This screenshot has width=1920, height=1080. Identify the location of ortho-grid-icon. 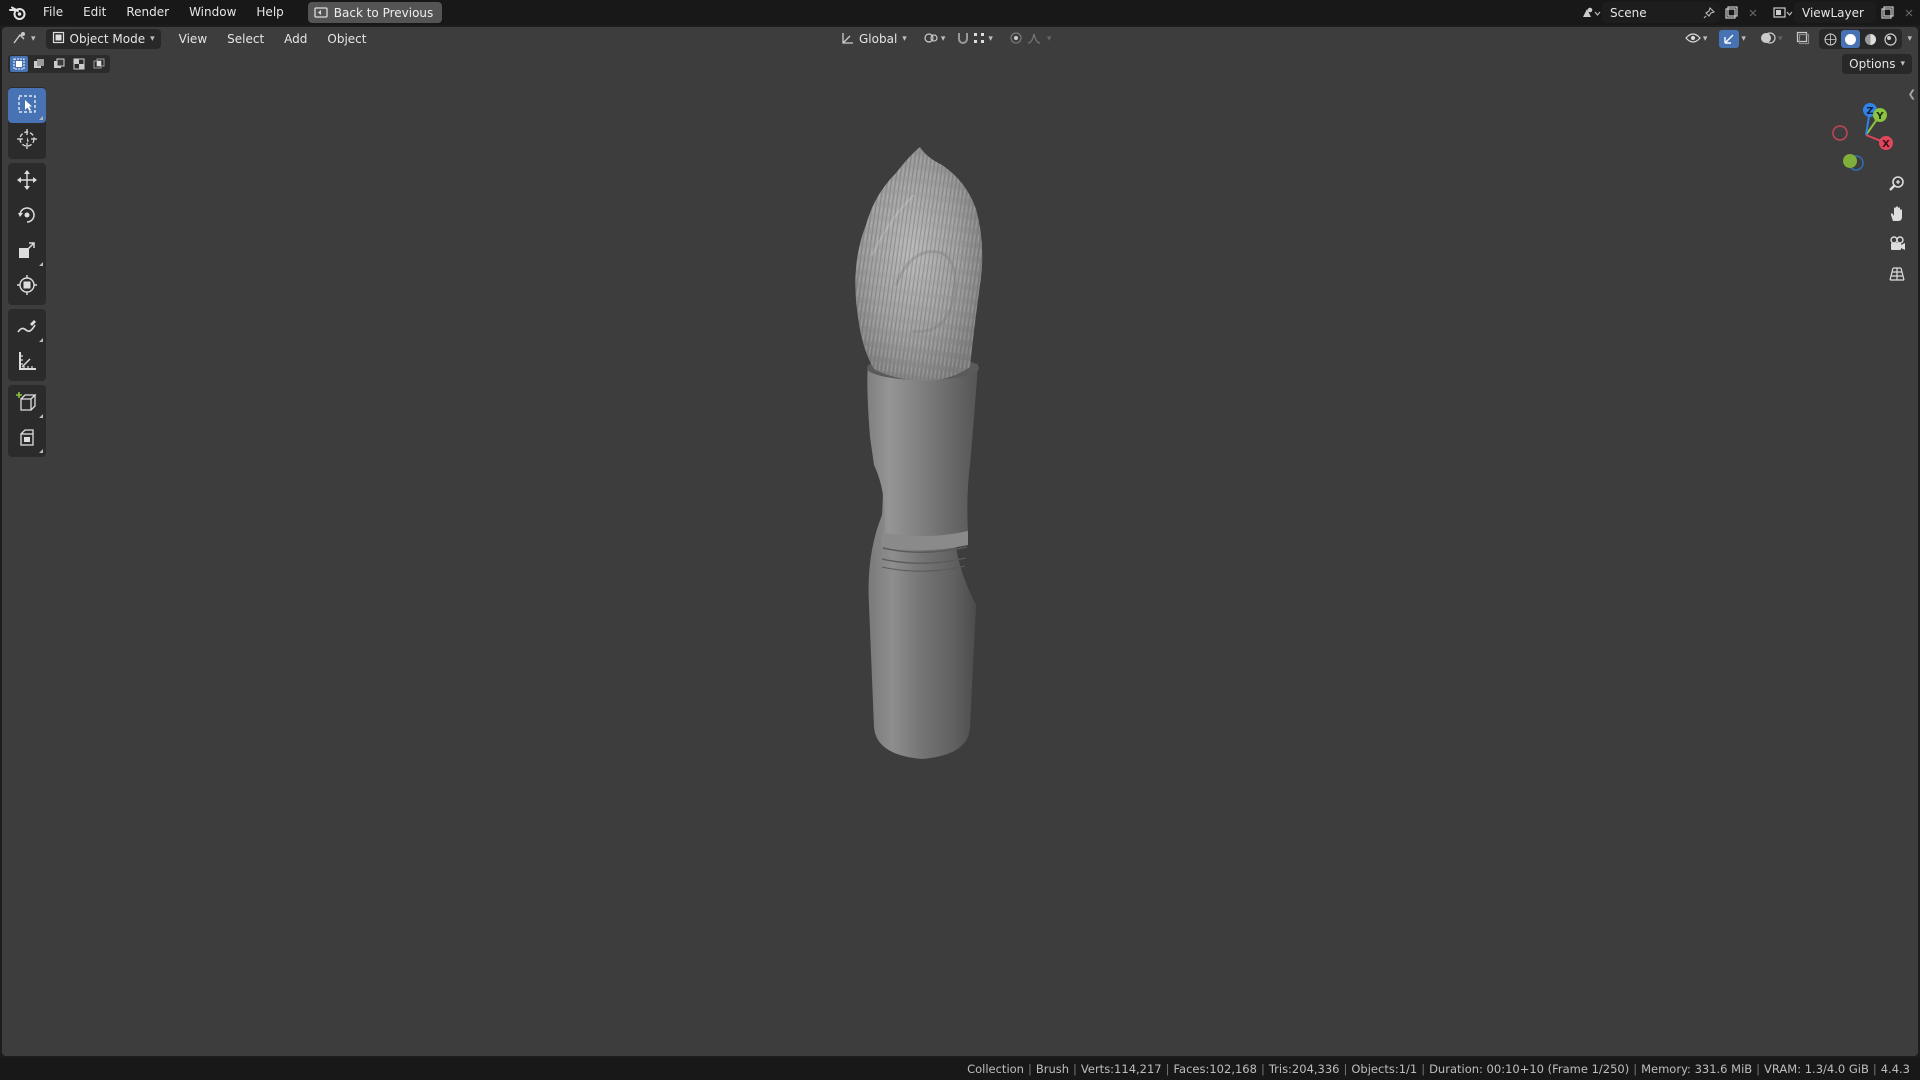
(1897, 274).